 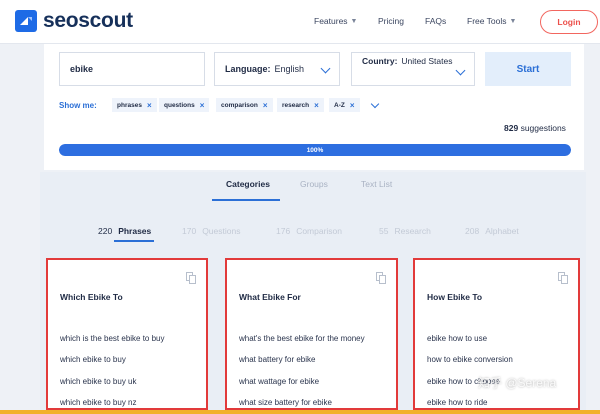 What do you see at coordinates (134, 241) in the screenshot?
I see `active-subtab-indicator` at bounding box center [134, 241].